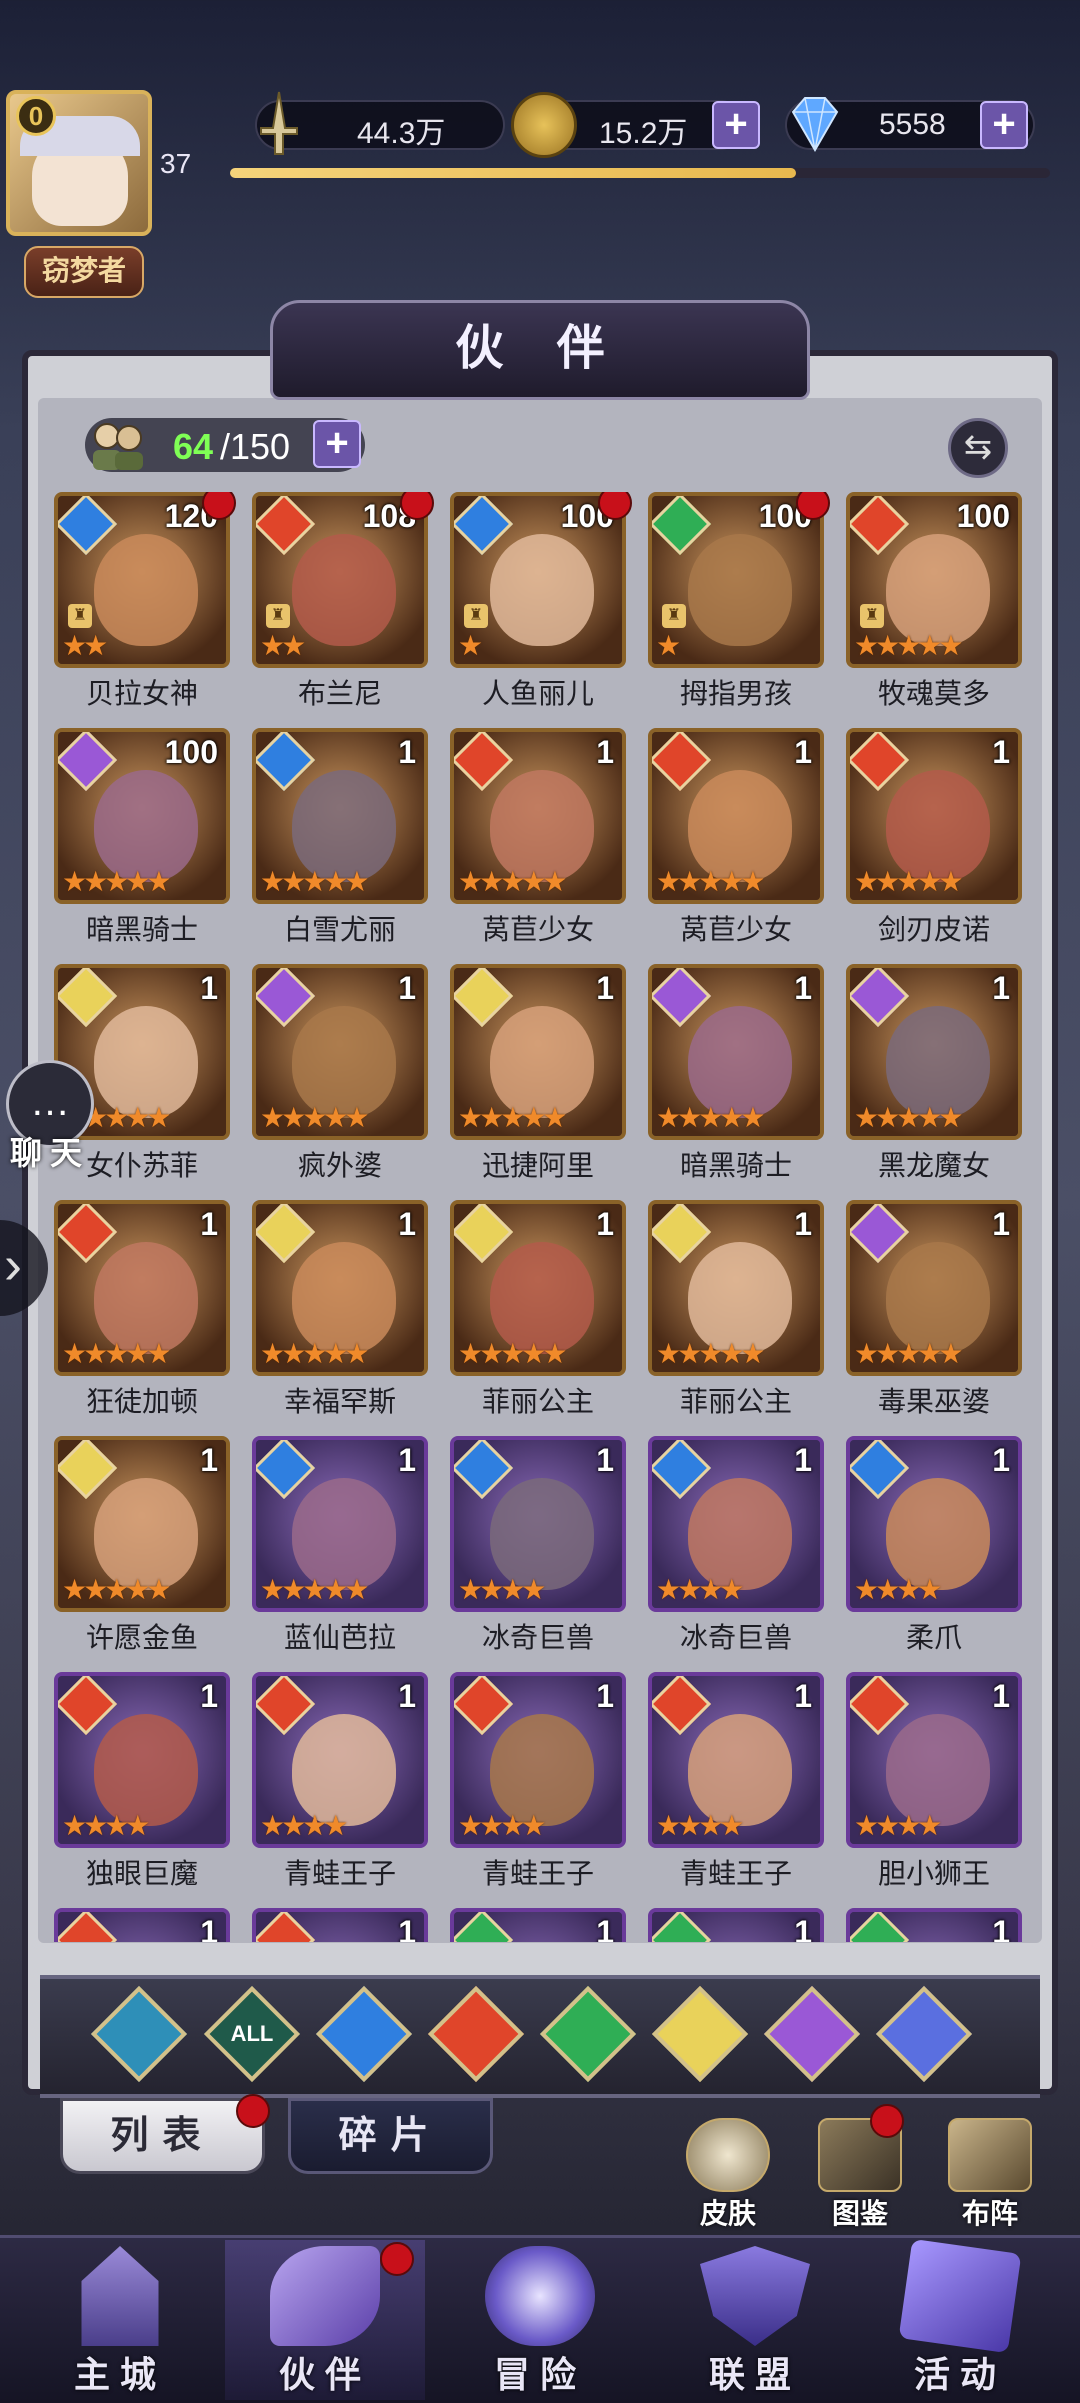 This screenshot has width=1080, height=2403. What do you see at coordinates (537, 1637) in the screenshot?
I see `hero-name: 冰奇巨兽` at bounding box center [537, 1637].